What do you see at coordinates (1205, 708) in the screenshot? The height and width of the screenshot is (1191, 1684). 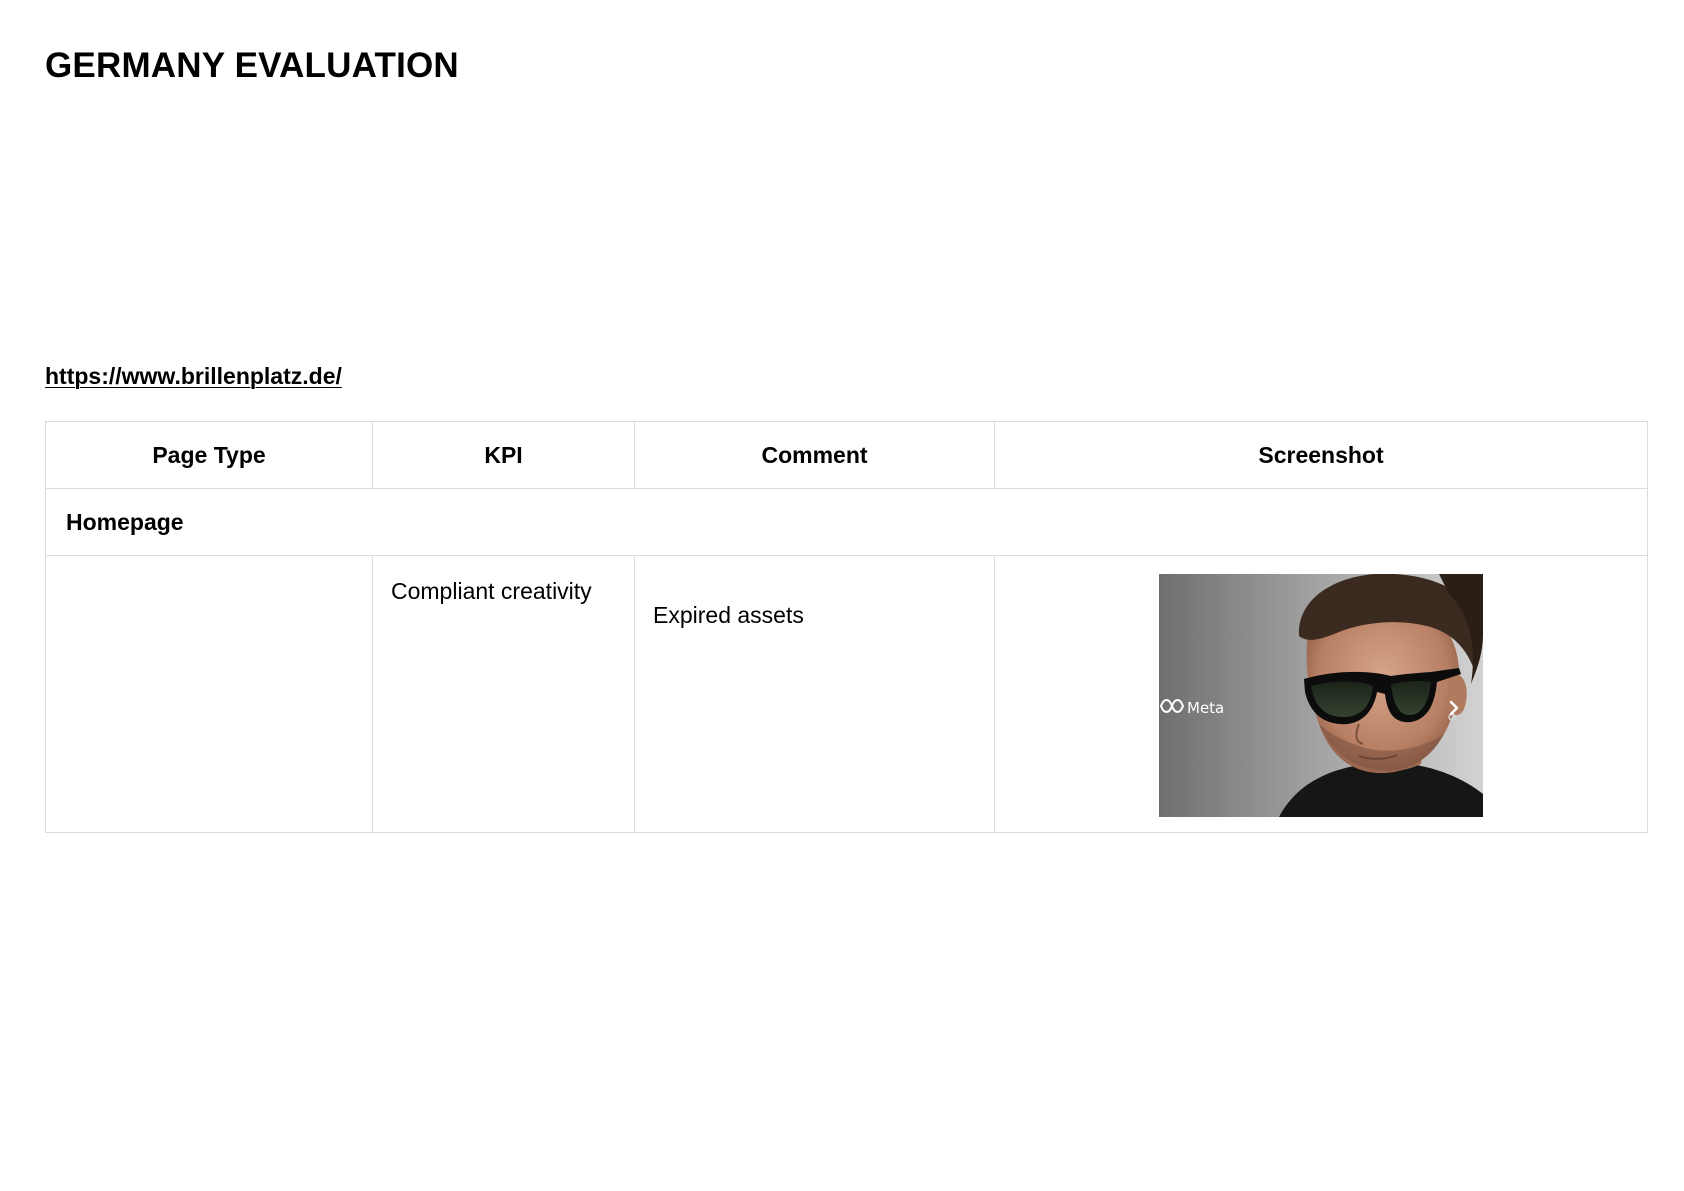 I see `meta-logo-text: Meta` at bounding box center [1205, 708].